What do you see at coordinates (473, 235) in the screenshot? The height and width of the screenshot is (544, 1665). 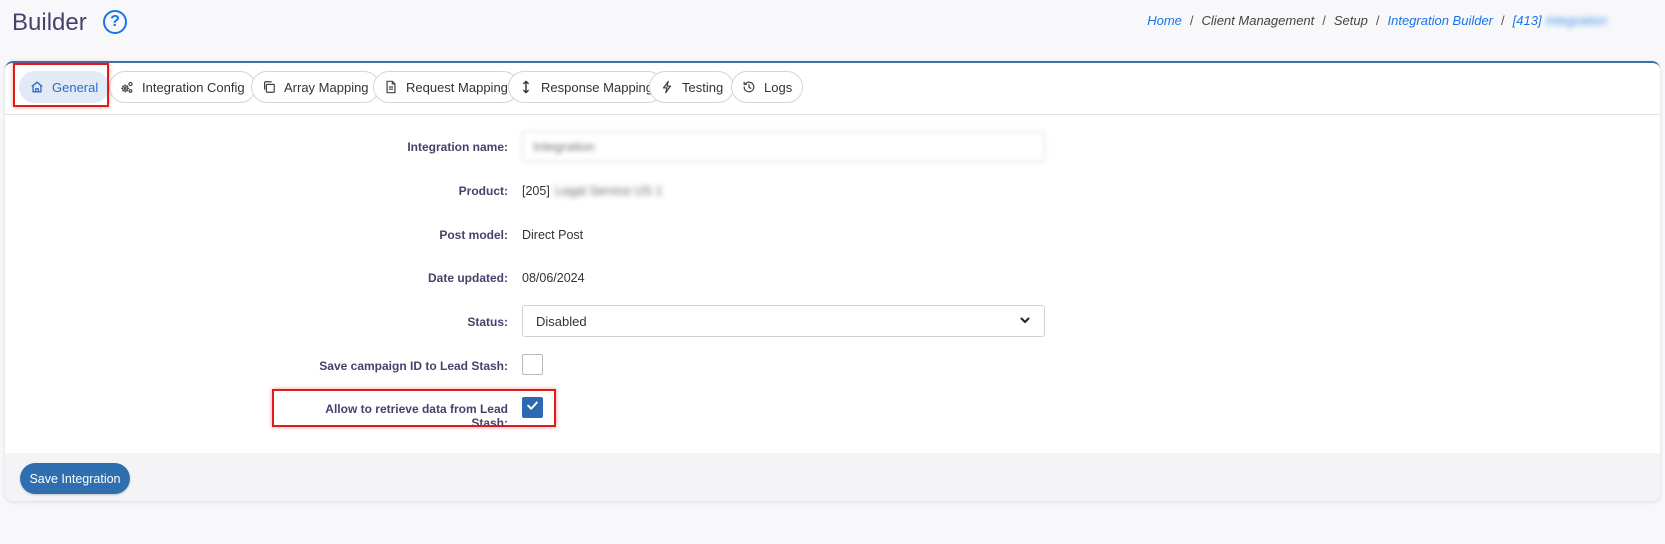 I see `post-model-label: Post model:` at bounding box center [473, 235].